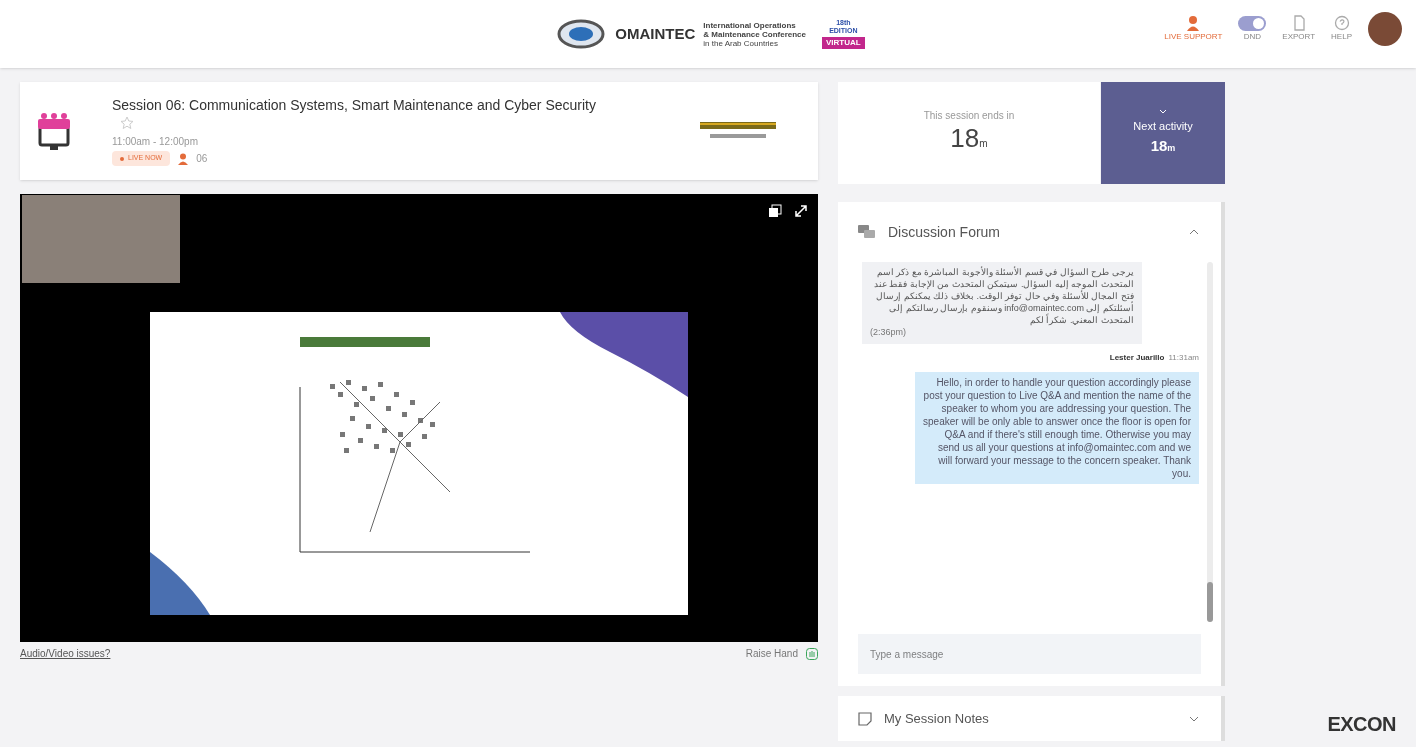 The height and width of the screenshot is (747, 1416). What do you see at coordinates (754, 34) in the screenshot?
I see `logo-tagline: International Operations & Maintenance Conference in the Arab Countries` at bounding box center [754, 34].